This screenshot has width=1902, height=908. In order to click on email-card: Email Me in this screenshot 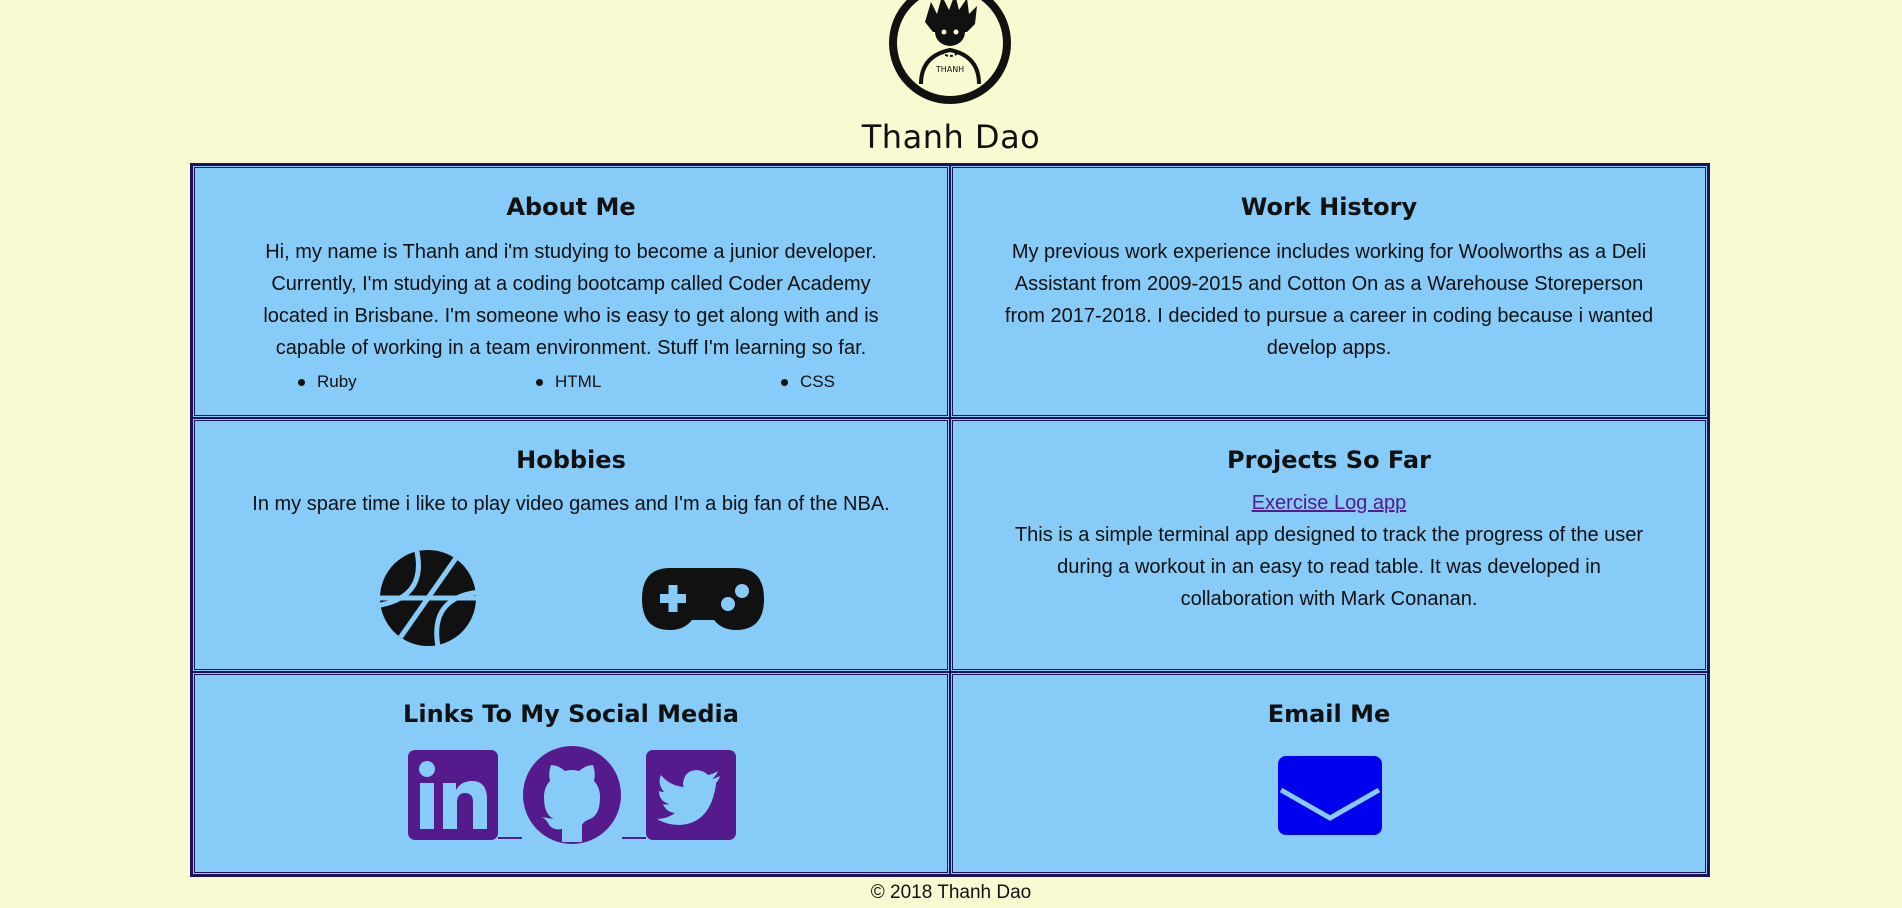, I will do `click(1329, 773)`.